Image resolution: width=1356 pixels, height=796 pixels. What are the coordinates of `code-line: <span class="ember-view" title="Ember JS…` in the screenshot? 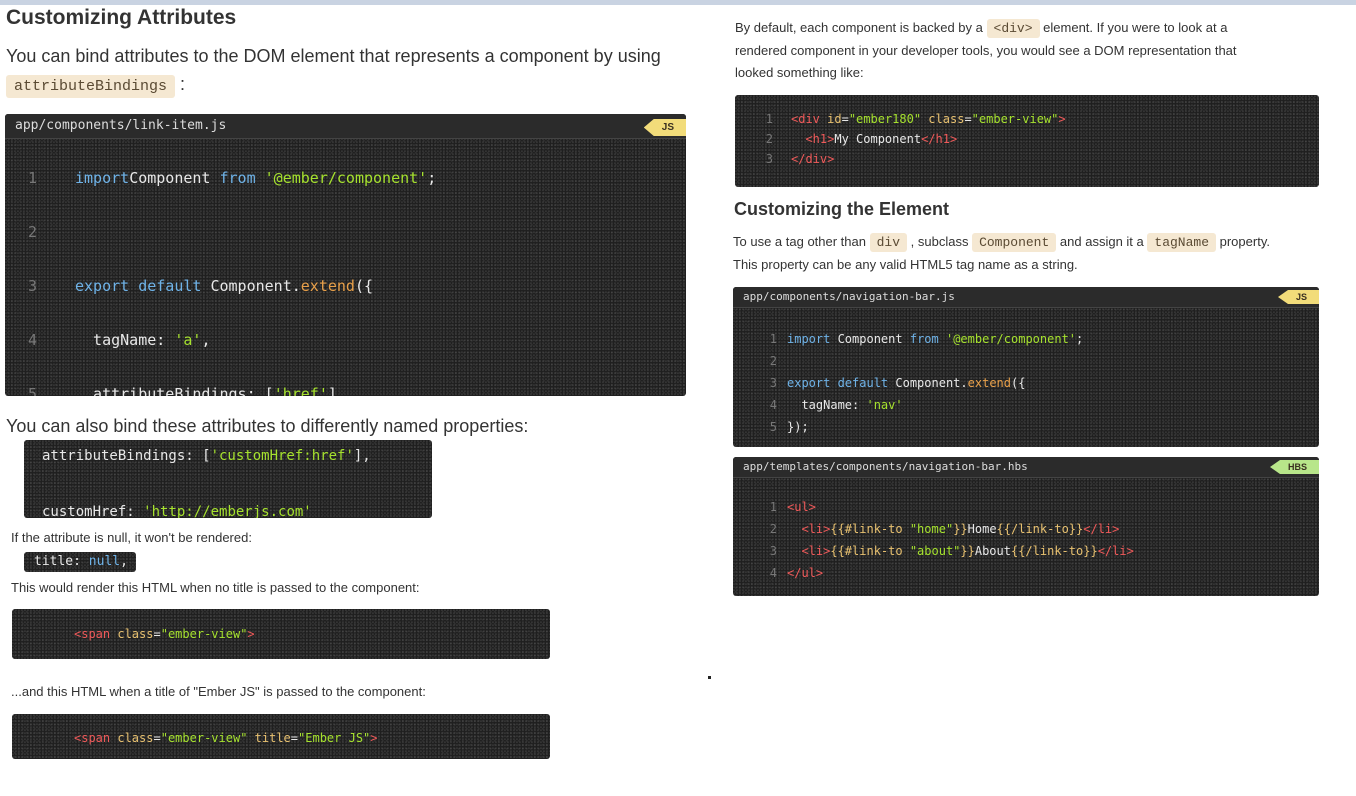 It's located at (226, 738).